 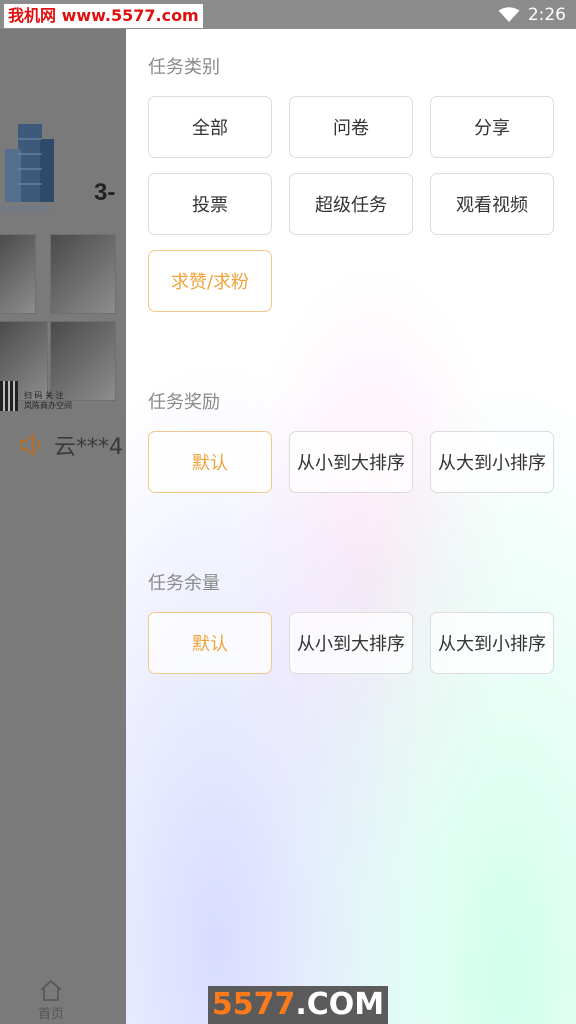 I want to click on background-banner: andmark 3- 扫 码 关 注 岚陈商办空间, so click(x=63, y=274).